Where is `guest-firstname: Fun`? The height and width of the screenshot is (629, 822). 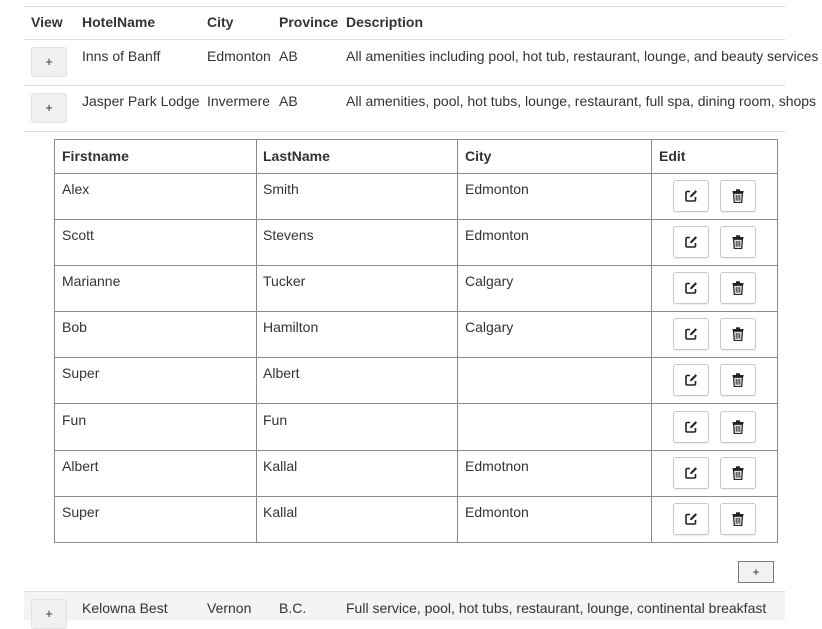
guest-firstname: Fun is located at coordinates (74, 420).